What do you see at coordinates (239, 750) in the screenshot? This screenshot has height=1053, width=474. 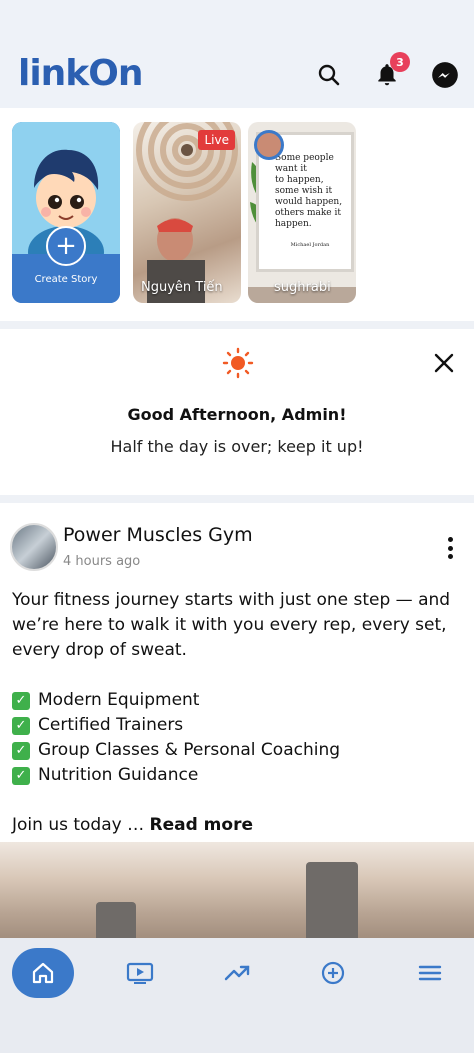 I see `feature-item: ✓ Group Classes & Personal Coaching` at bounding box center [239, 750].